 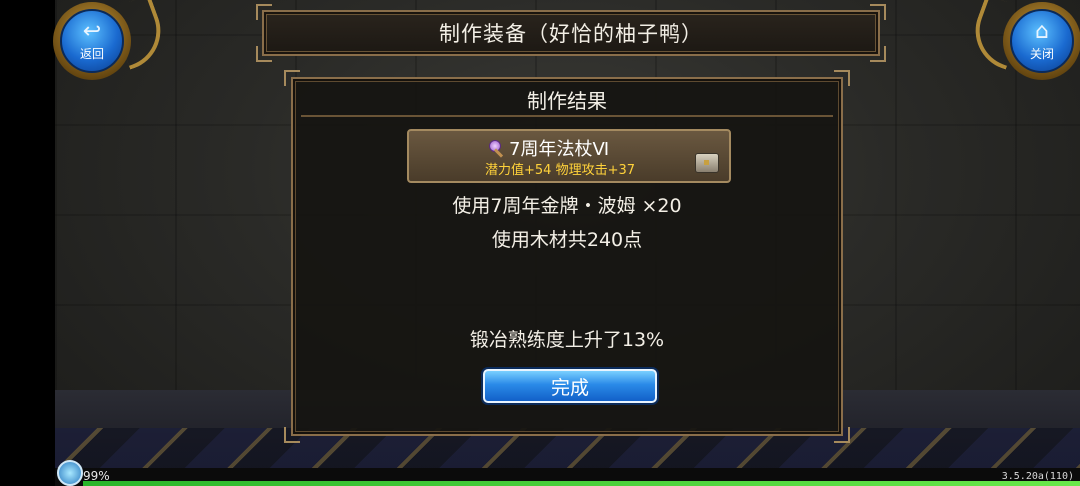 What do you see at coordinates (1041, 53) in the screenshot?
I see `close-label: 关闭` at bounding box center [1041, 53].